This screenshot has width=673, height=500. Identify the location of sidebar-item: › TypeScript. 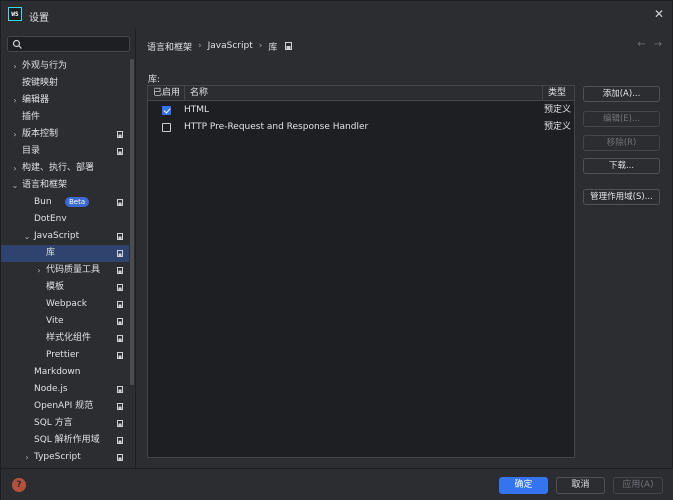
(65, 457).